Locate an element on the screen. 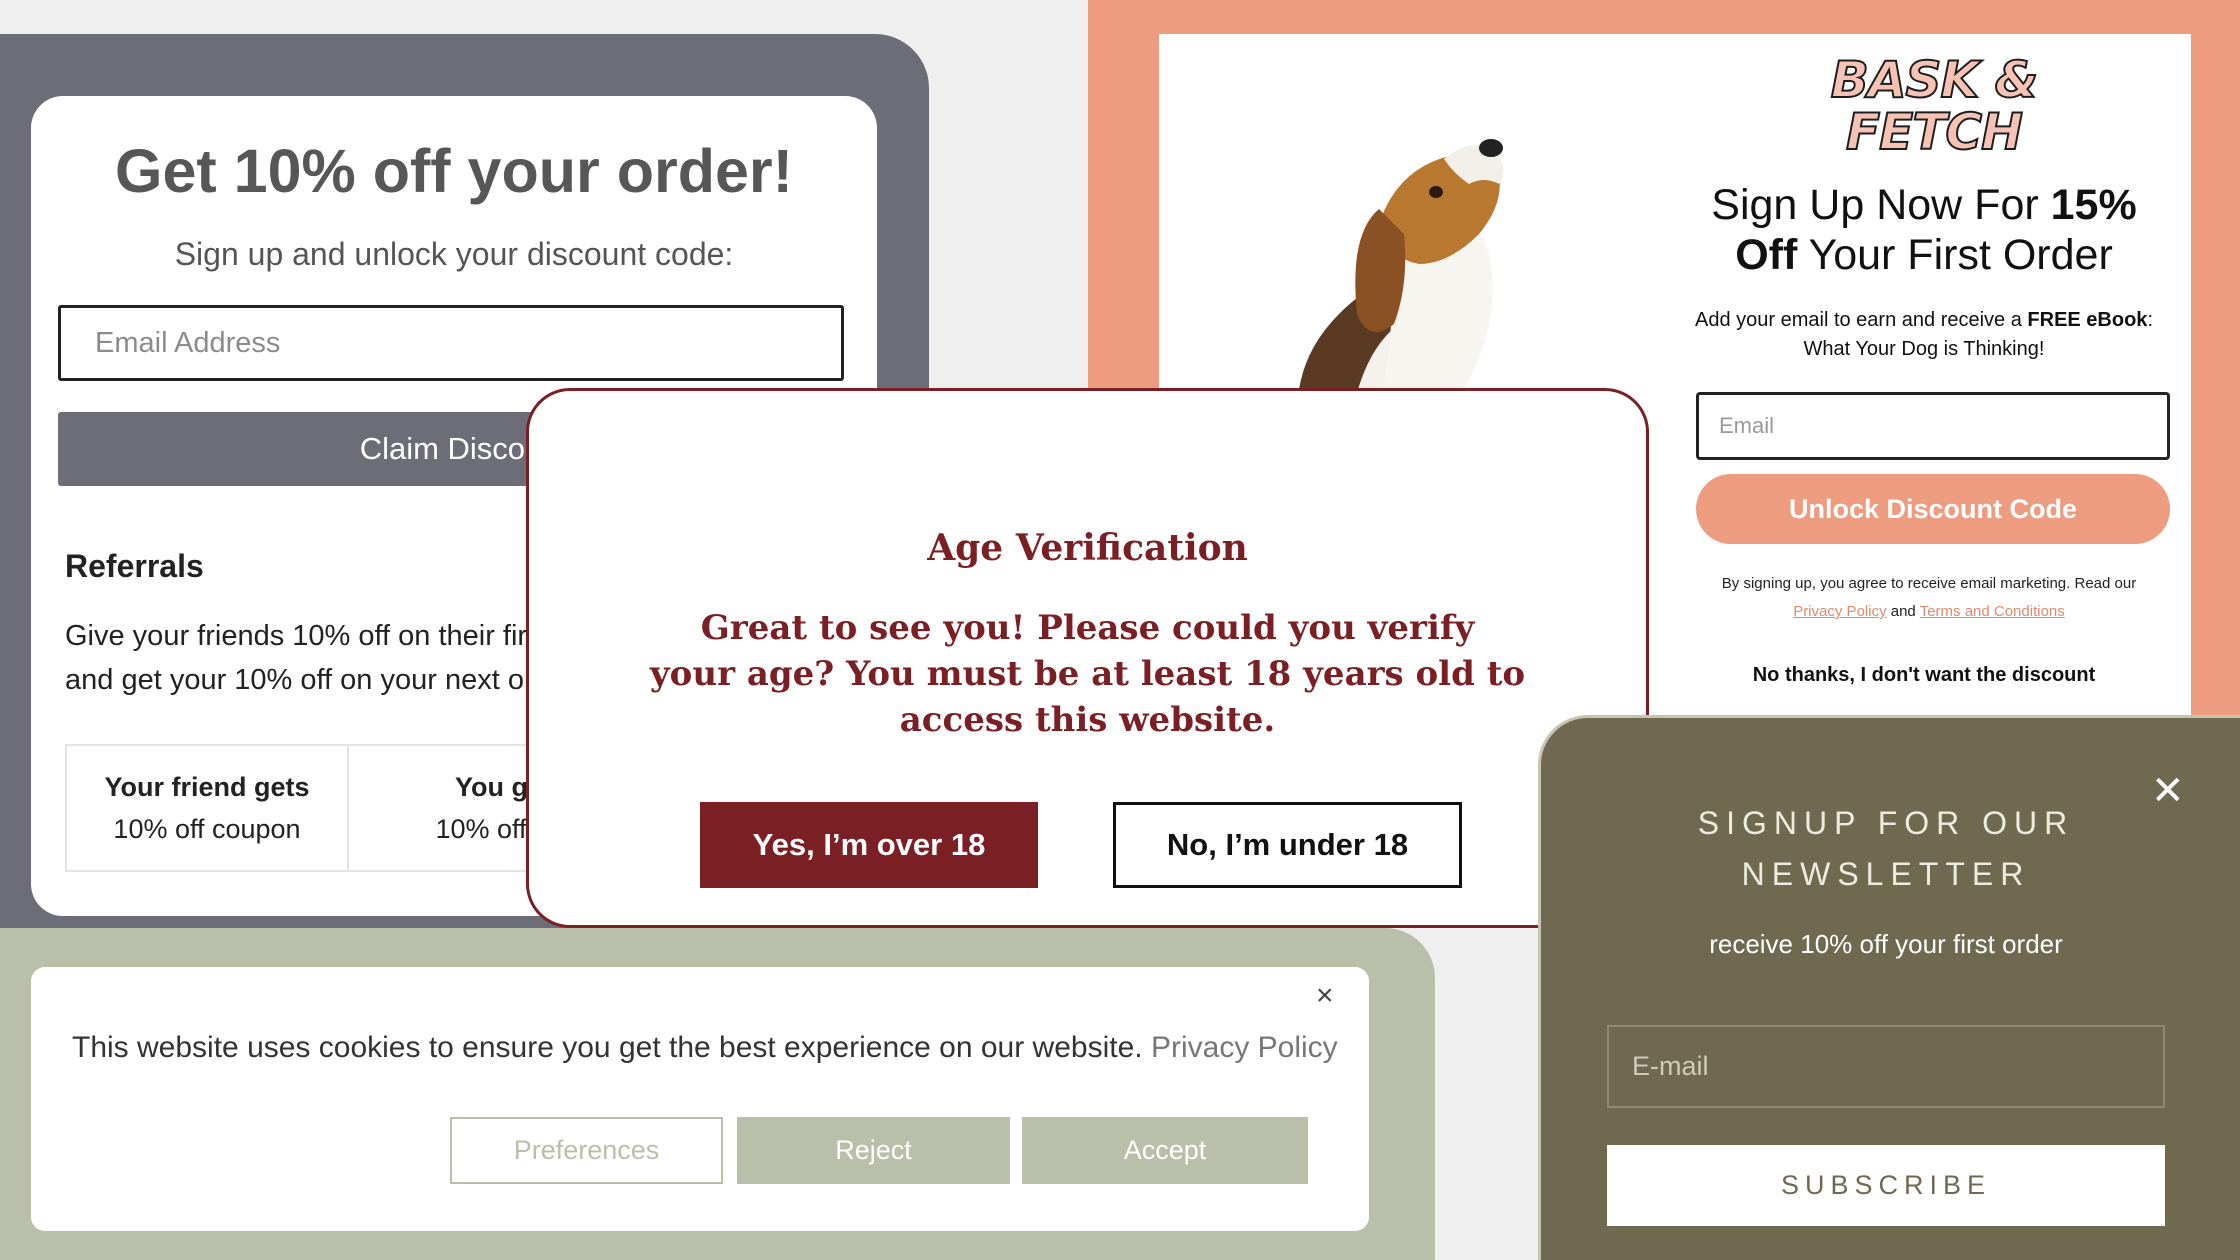 The image size is (2240, 1260). accept-button: Accept is located at coordinates (1165, 1150).